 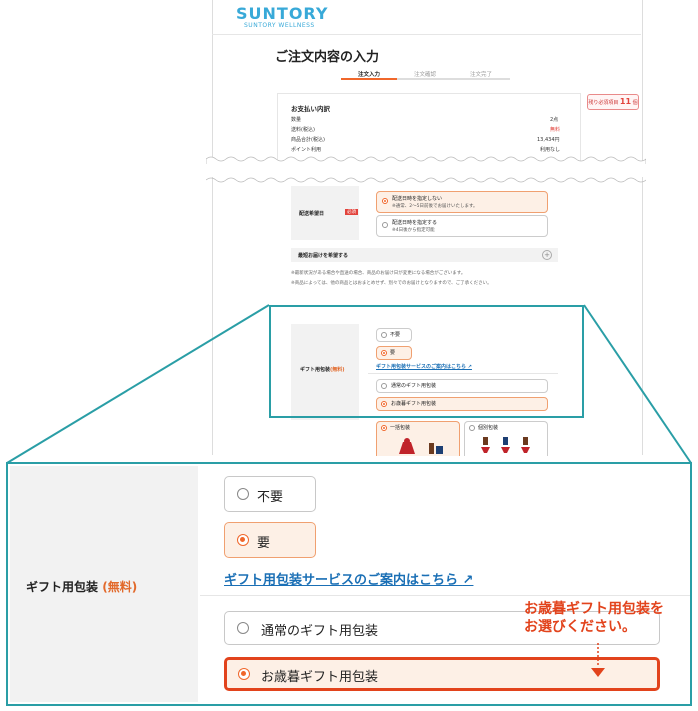 What do you see at coordinates (468, 580) in the screenshot?
I see `external-link-icon: ↗` at bounding box center [468, 580].